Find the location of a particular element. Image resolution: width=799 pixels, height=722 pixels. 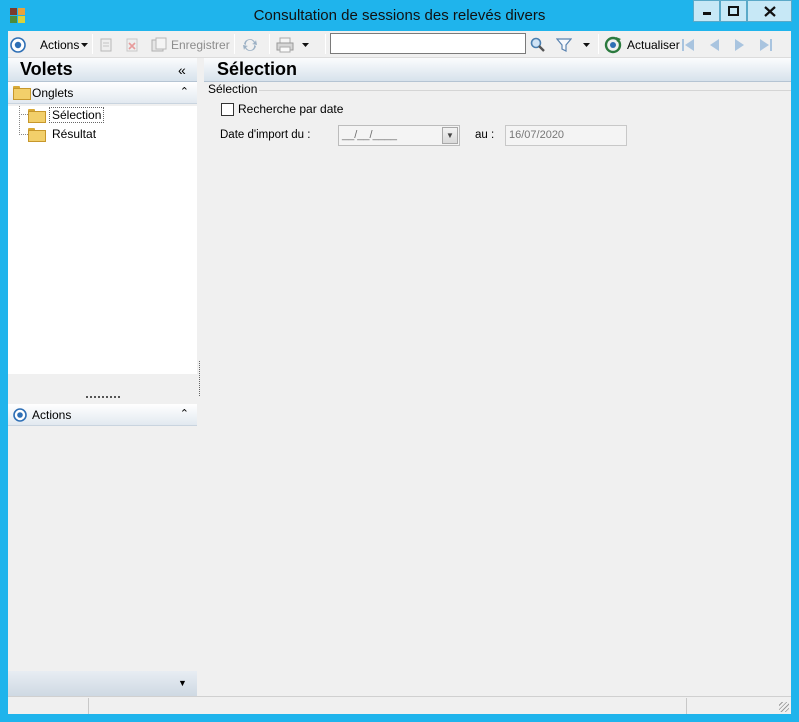

tab-tree: Sélection Résultat is located at coordinates (102, 240).